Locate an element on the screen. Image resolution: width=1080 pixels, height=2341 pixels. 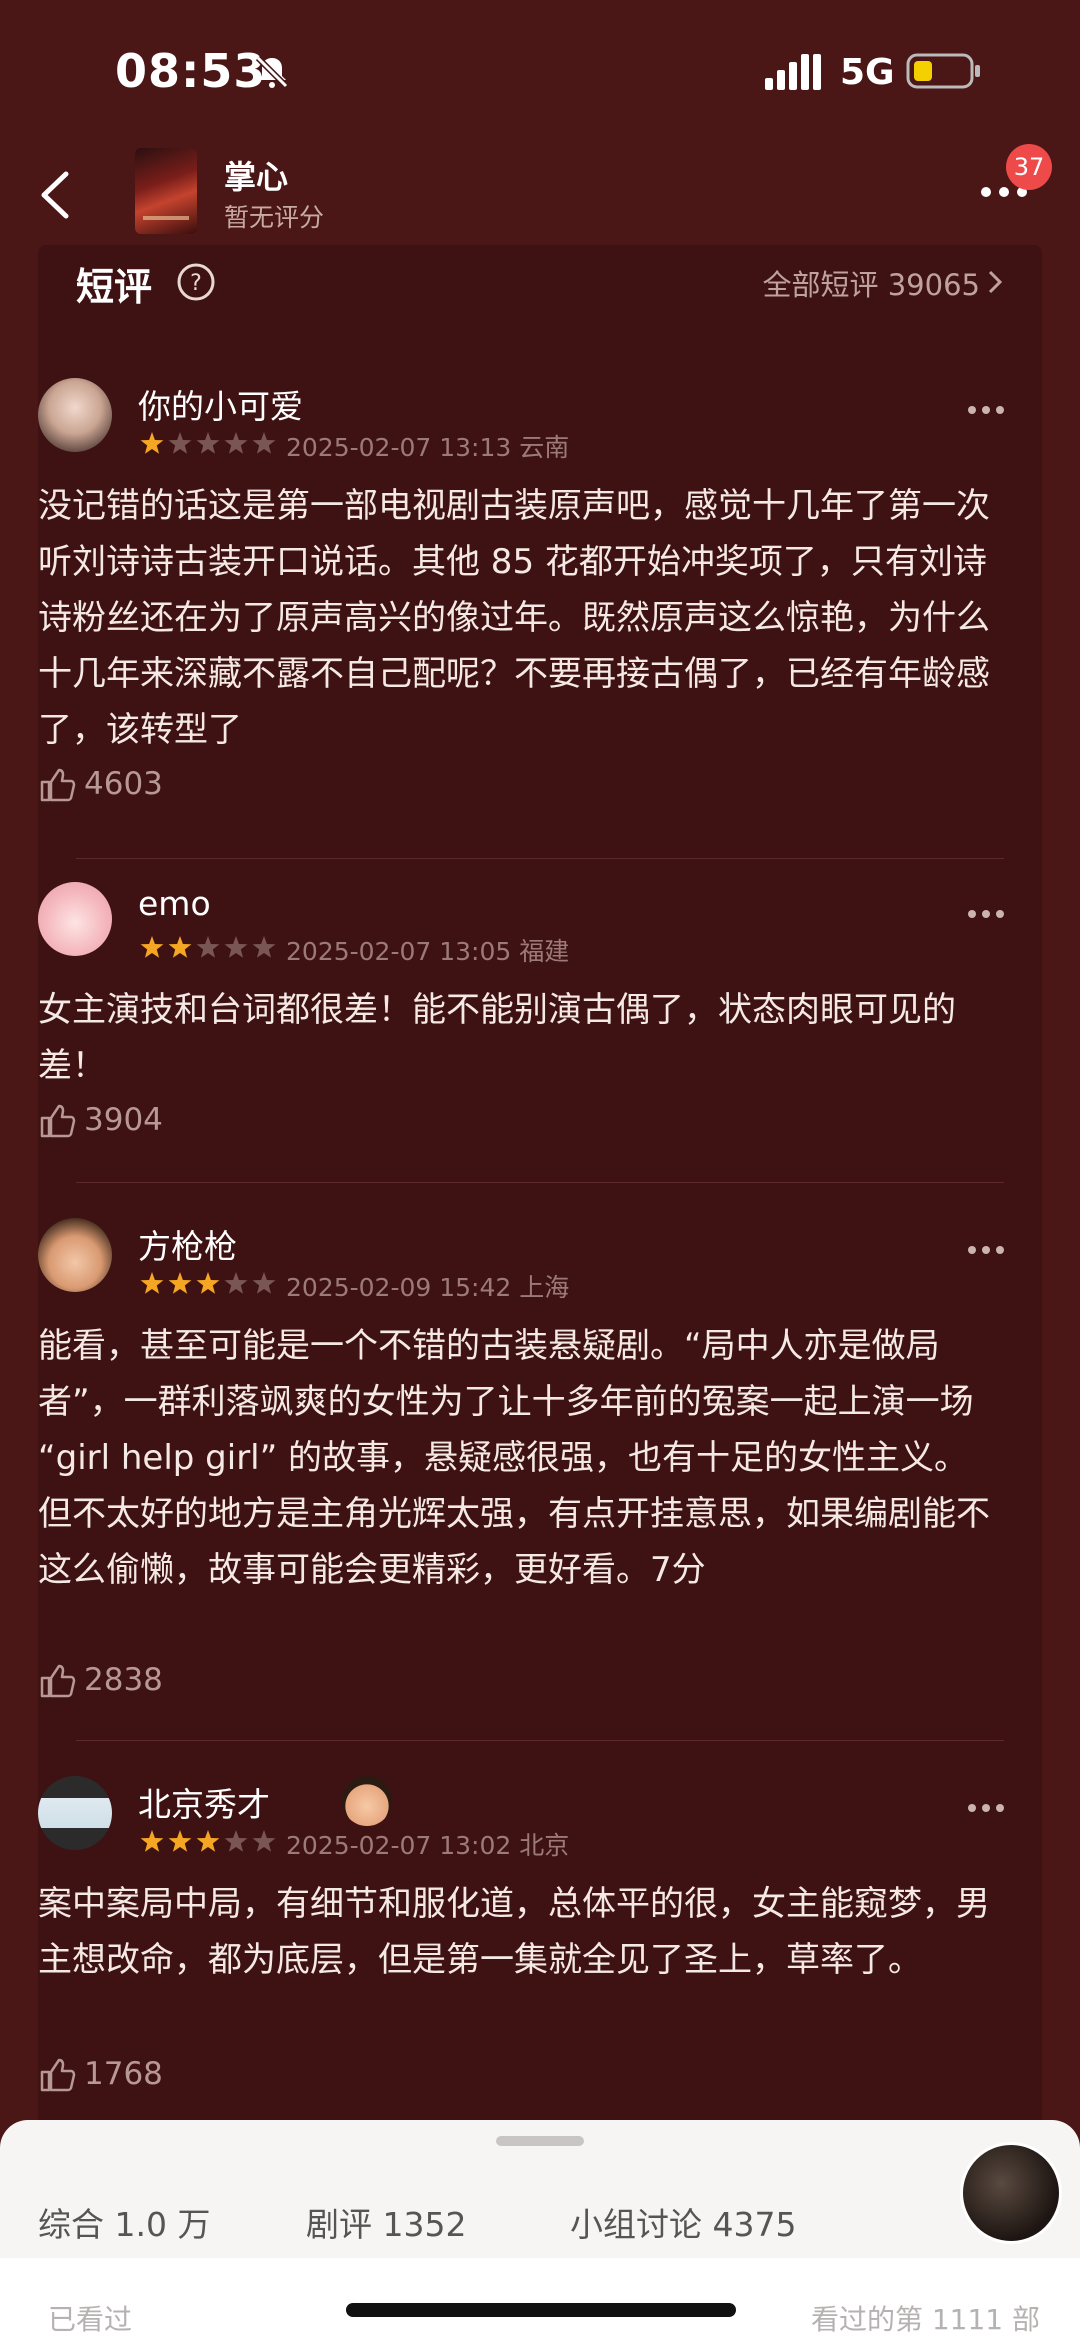
help-icon: ? is located at coordinates (196, 282).